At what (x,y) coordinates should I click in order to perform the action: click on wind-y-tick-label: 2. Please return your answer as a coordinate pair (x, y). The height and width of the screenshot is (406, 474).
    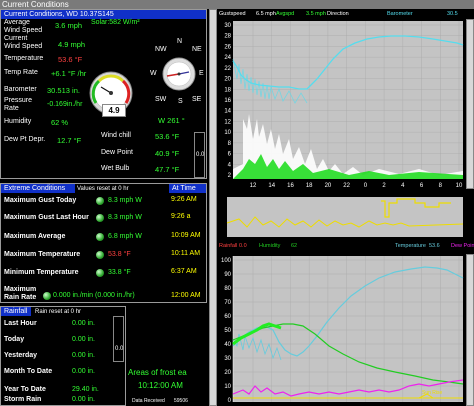
    Looking at the image, I should click on (230, 176).